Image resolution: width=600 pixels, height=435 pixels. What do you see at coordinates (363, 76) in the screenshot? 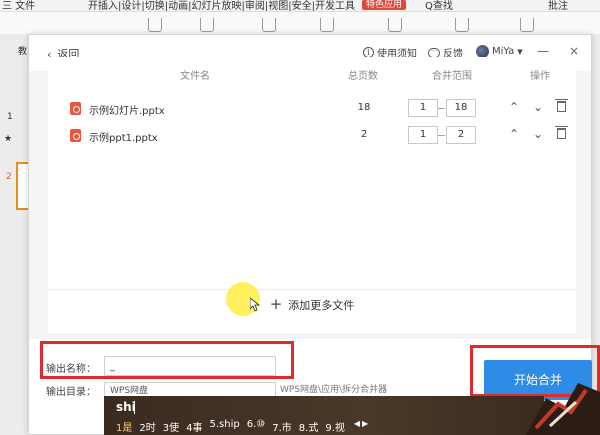
I see `column-header-total-pages: 总页数` at bounding box center [363, 76].